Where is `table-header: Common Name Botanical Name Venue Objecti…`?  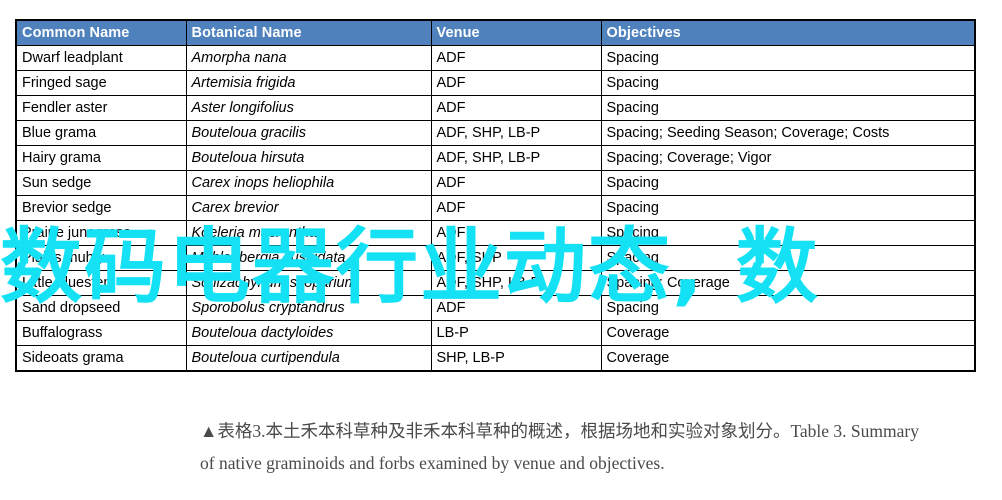
table-header: Common Name Botanical Name Venue Objecti… is located at coordinates (495, 32).